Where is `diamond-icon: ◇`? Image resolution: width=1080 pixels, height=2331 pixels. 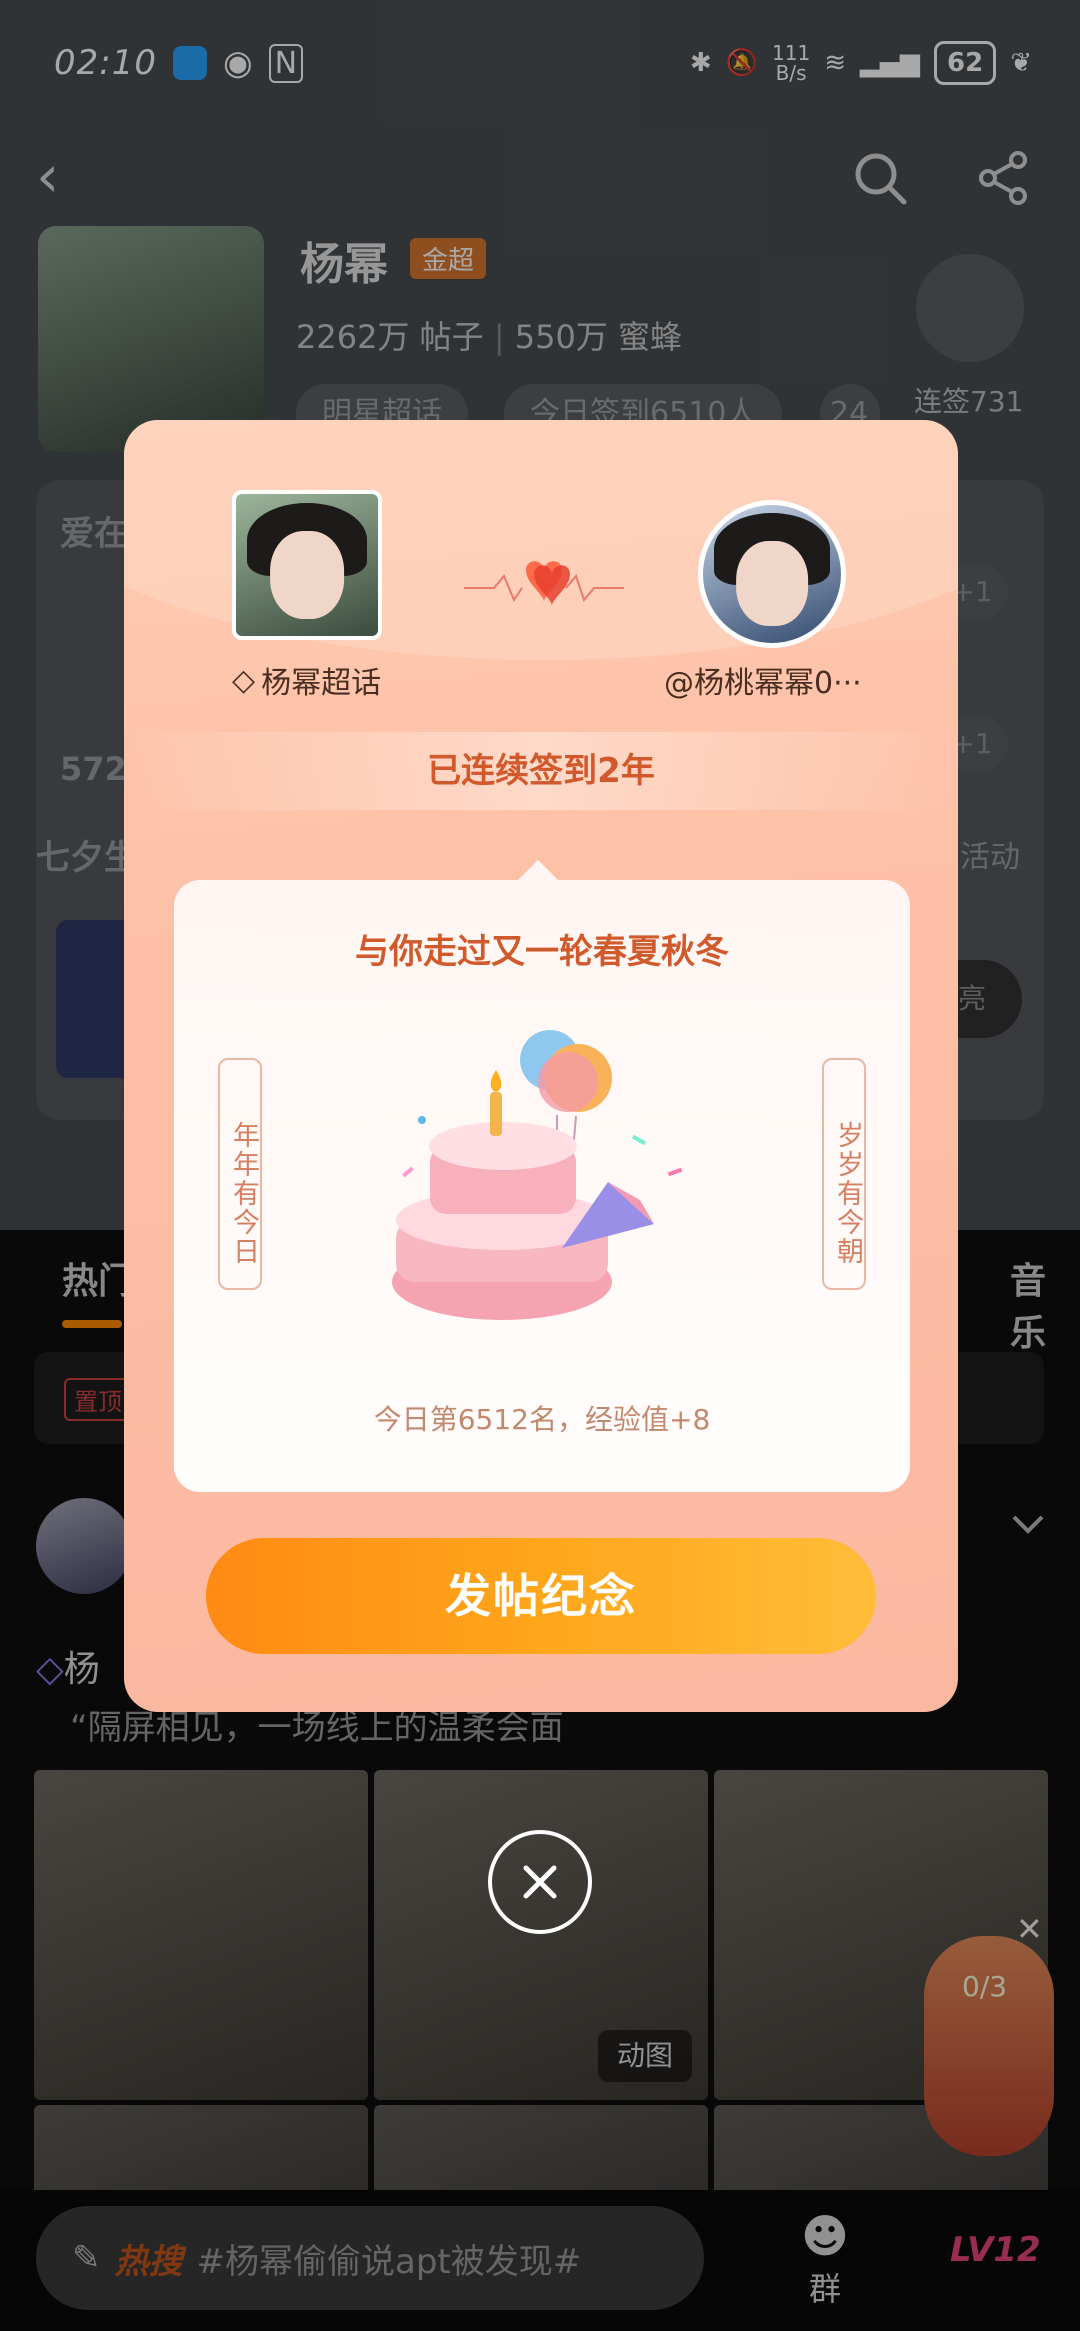 diamond-icon: ◇ is located at coordinates (244, 680).